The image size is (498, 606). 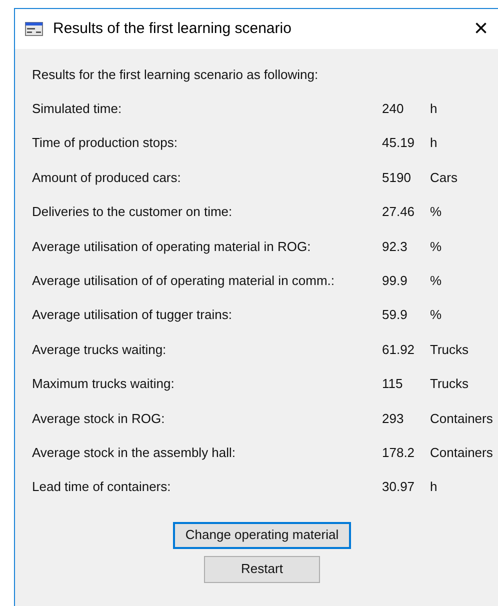 I want to click on result-label: Average stock in ROG:, so click(x=99, y=419).